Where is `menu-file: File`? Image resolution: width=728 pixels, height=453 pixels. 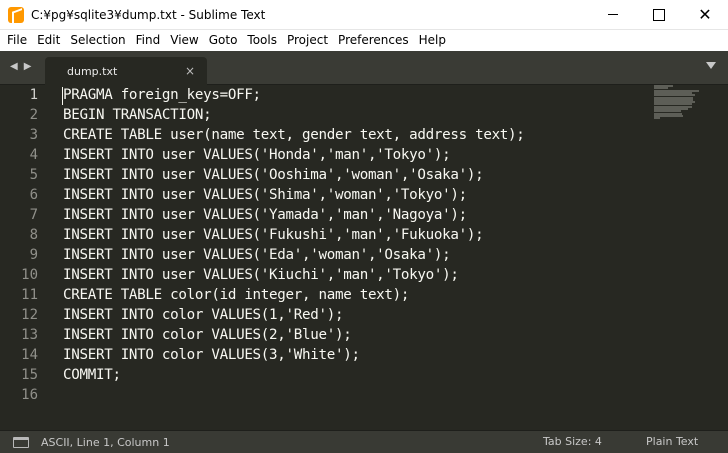 menu-file: File is located at coordinates (17, 40).